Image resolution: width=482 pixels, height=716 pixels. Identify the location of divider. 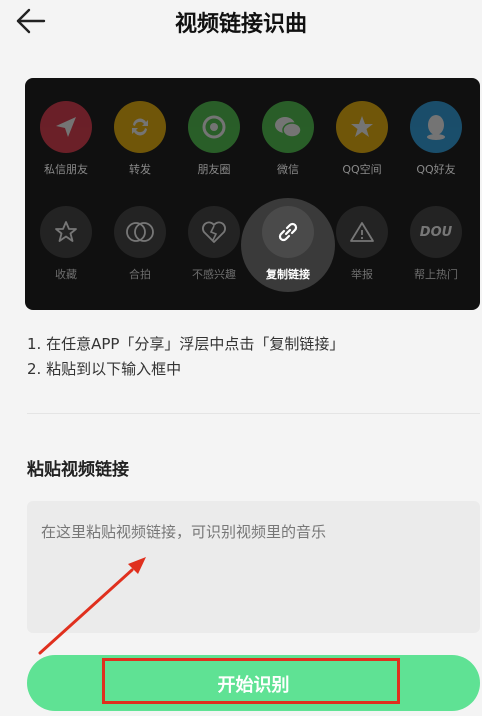
(253, 413).